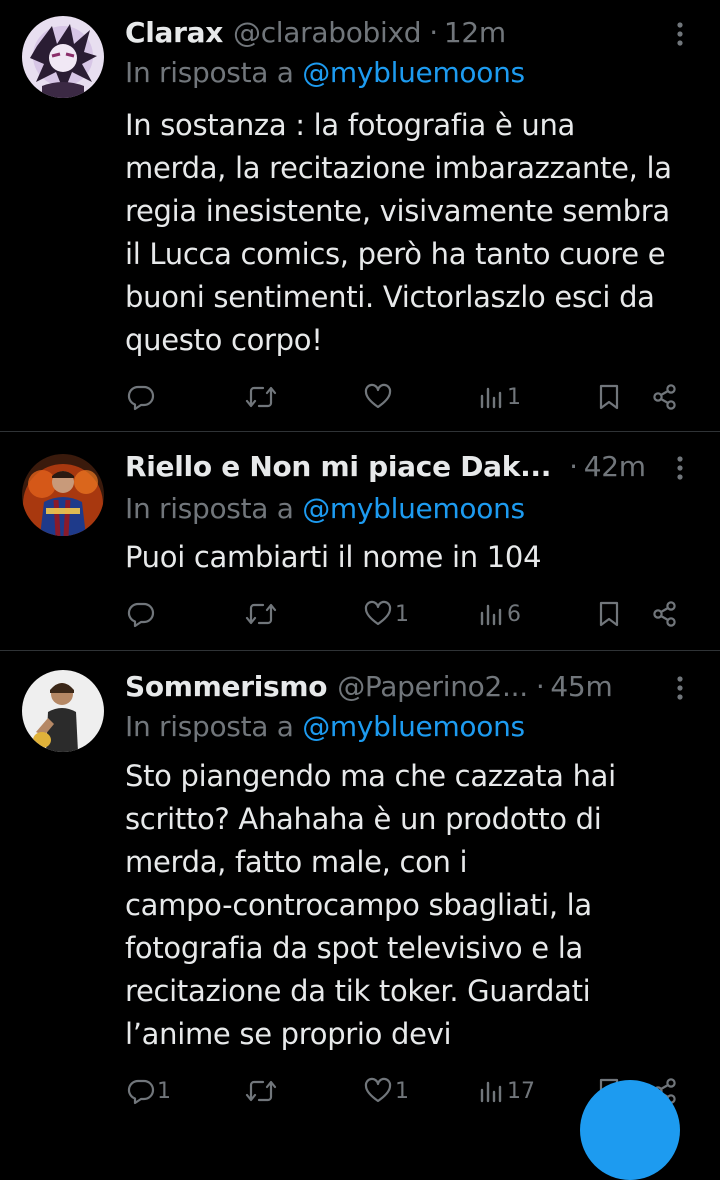 This screenshot has width=720, height=1180. Describe the element at coordinates (630, 1130) in the screenshot. I see `compose-button` at that location.